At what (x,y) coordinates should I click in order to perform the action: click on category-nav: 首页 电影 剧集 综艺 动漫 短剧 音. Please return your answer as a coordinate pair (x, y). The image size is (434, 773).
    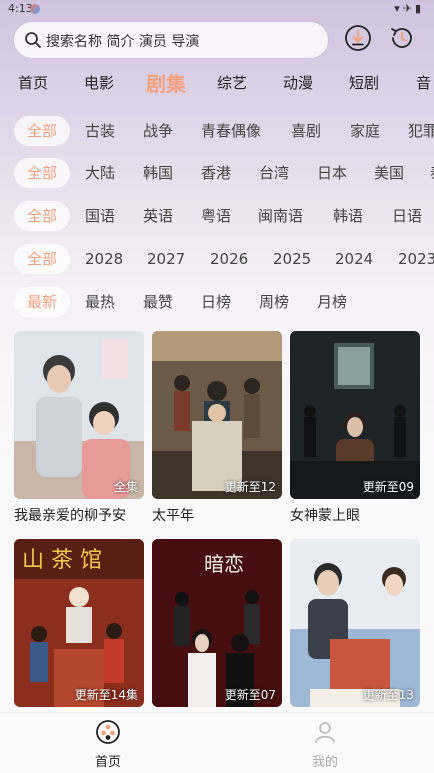
    Looking at the image, I should click on (217, 83).